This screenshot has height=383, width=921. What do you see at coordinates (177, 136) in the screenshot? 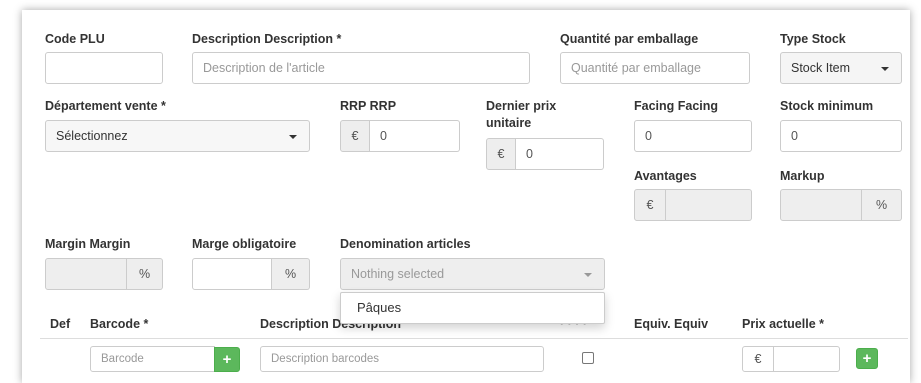
I see `departement-select: Sélectionnez` at bounding box center [177, 136].